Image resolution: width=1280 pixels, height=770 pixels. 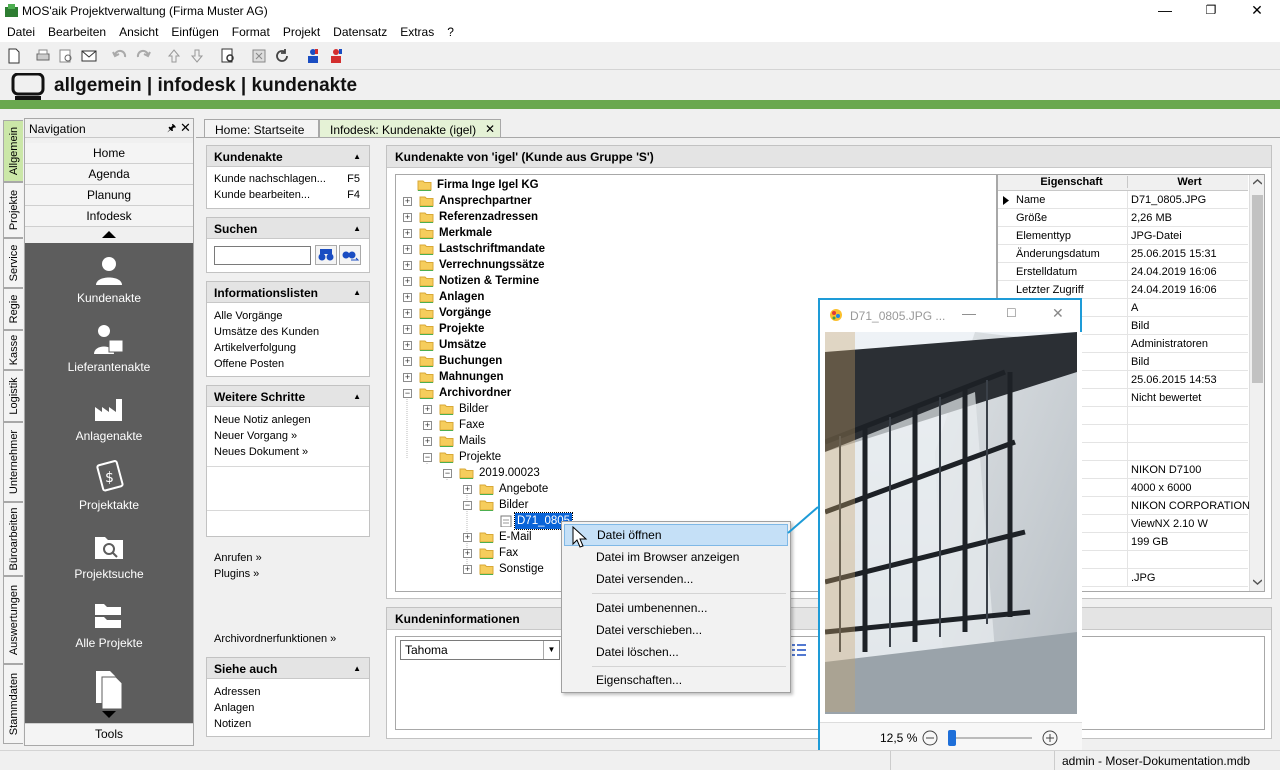 What do you see at coordinates (1058, 313) in the screenshot?
I see `viewer-close-button: ✕` at bounding box center [1058, 313].